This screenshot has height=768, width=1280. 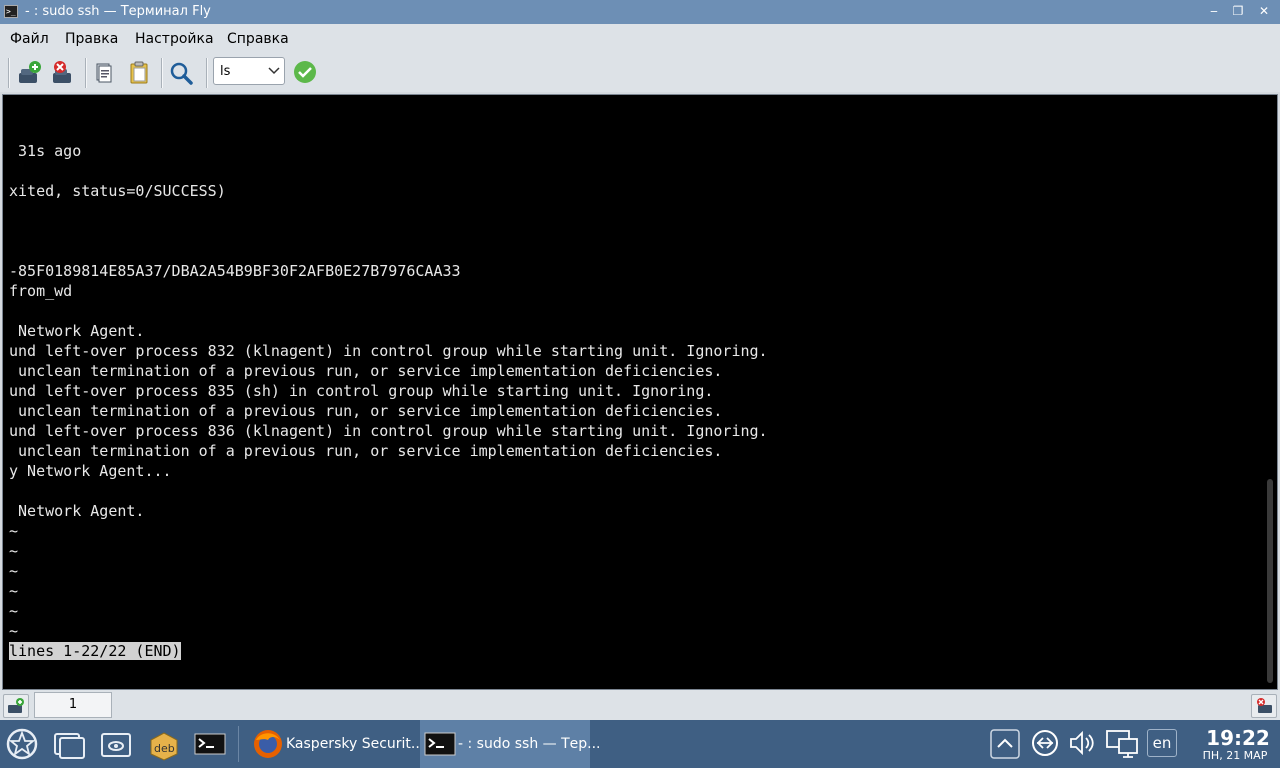 I want to click on execute-command-button, so click(x=306, y=73).